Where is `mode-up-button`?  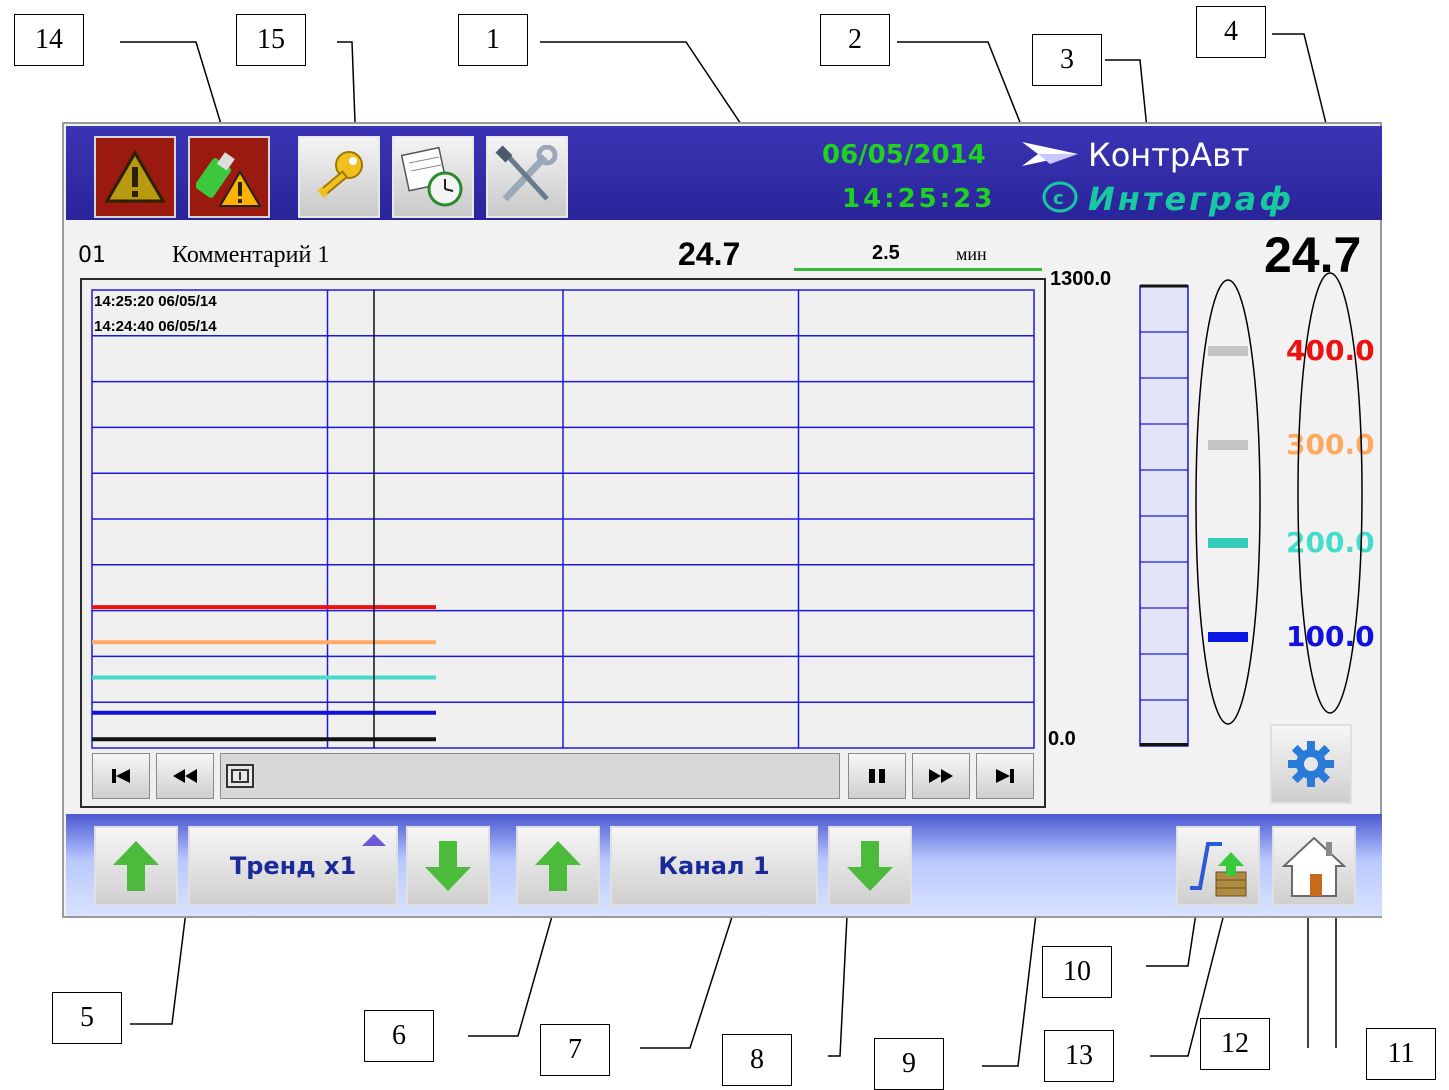 mode-up-button is located at coordinates (136, 866).